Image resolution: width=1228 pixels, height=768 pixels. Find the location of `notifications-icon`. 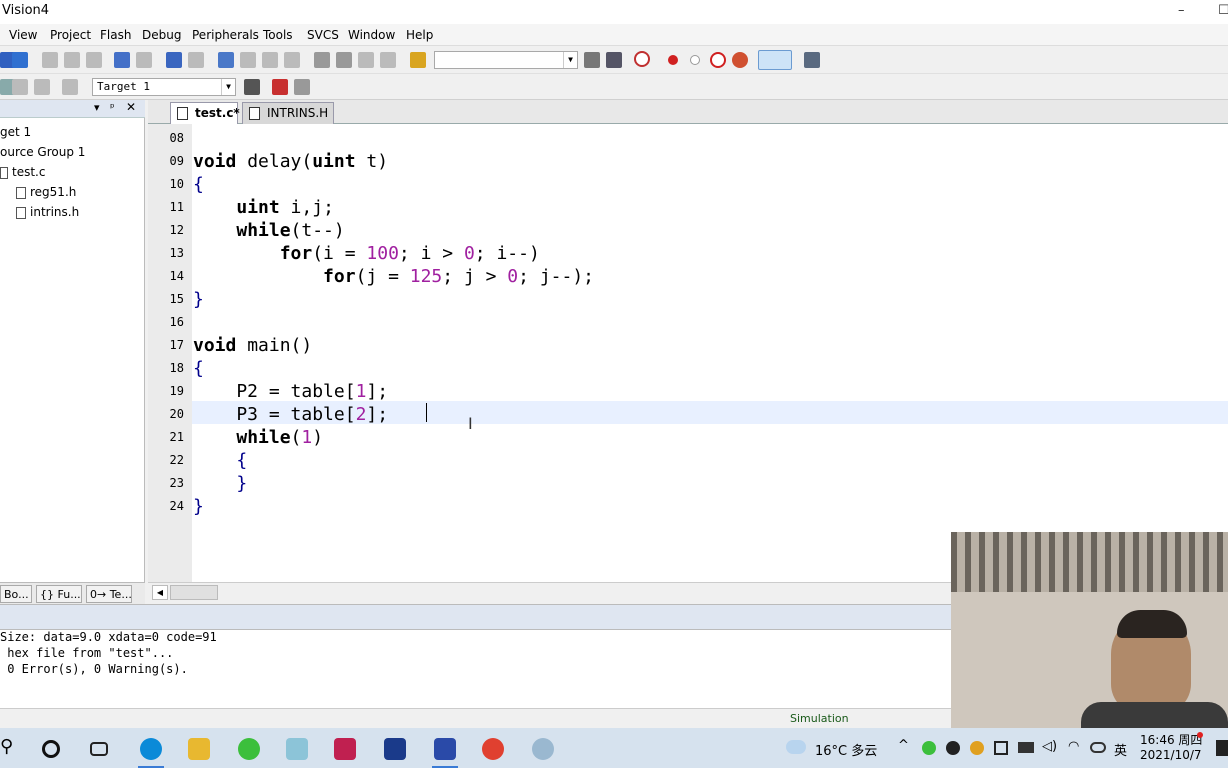

notifications-icon is located at coordinates (1222, 748).